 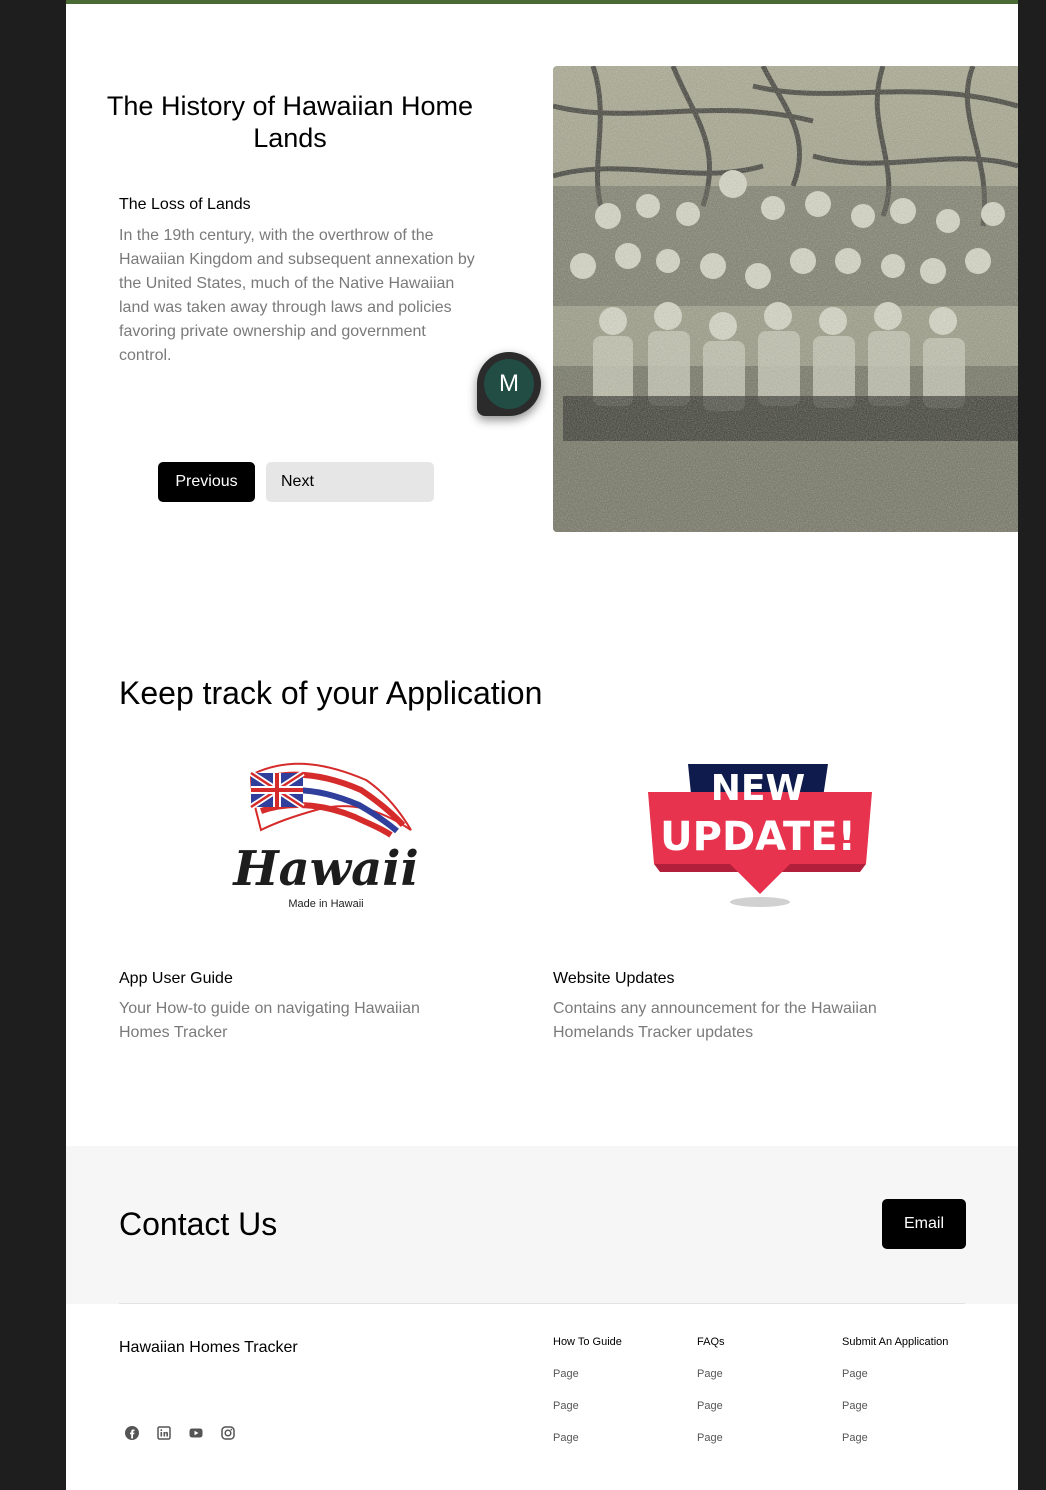 What do you see at coordinates (542, 1303) in the screenshot?
I see `footer-divider` at bounding box center [542, 1303].